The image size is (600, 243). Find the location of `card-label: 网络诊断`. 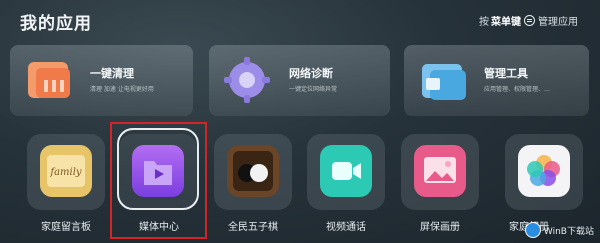

card-label: 网络诊断 is located at coordinates (311, 73).